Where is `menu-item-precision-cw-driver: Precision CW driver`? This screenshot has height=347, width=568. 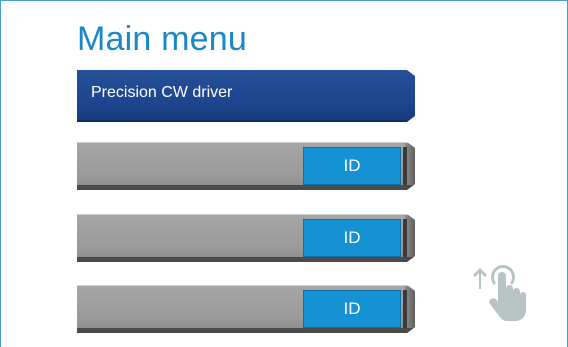 menu-item-precision-cw-driver: Precision CW driver is located at coordinates (246, 96).